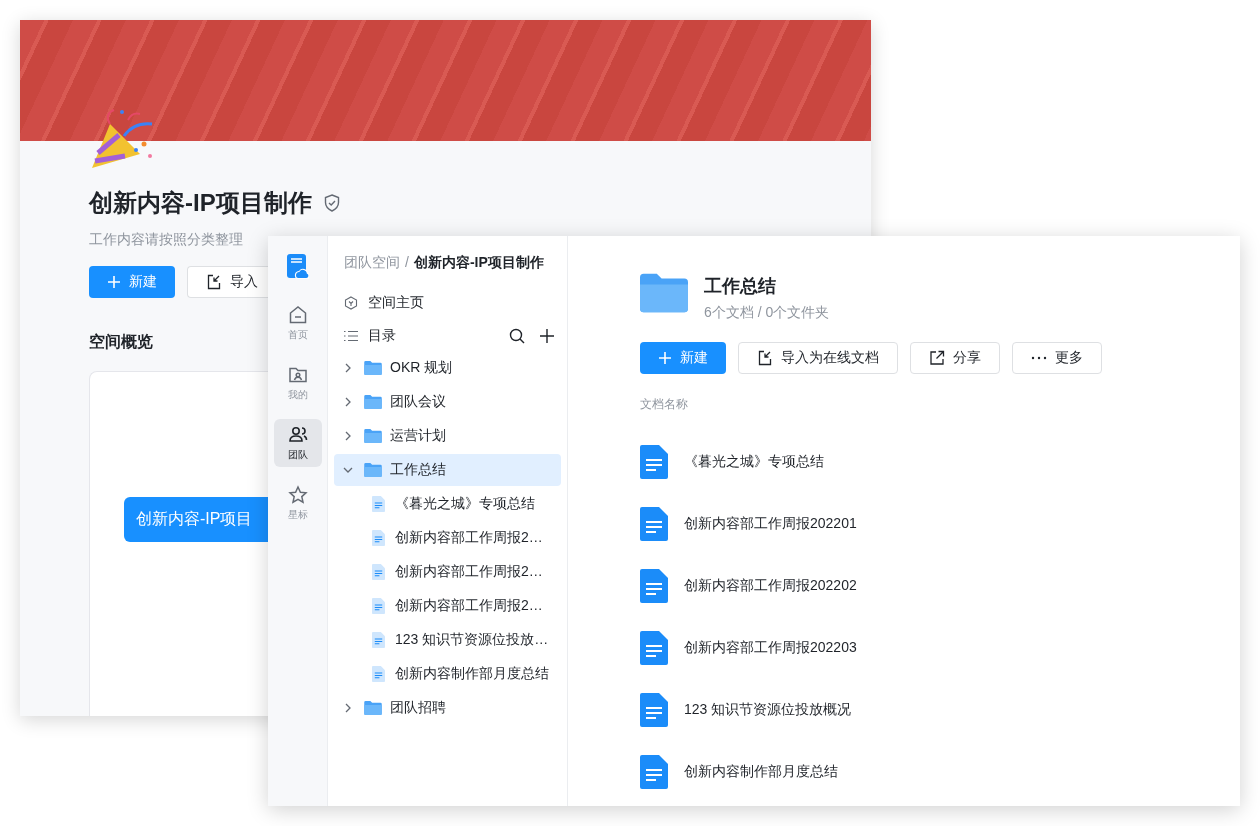  I want to click on document-tree-item: 《暮光之城》专项总结, so click(447, 504).